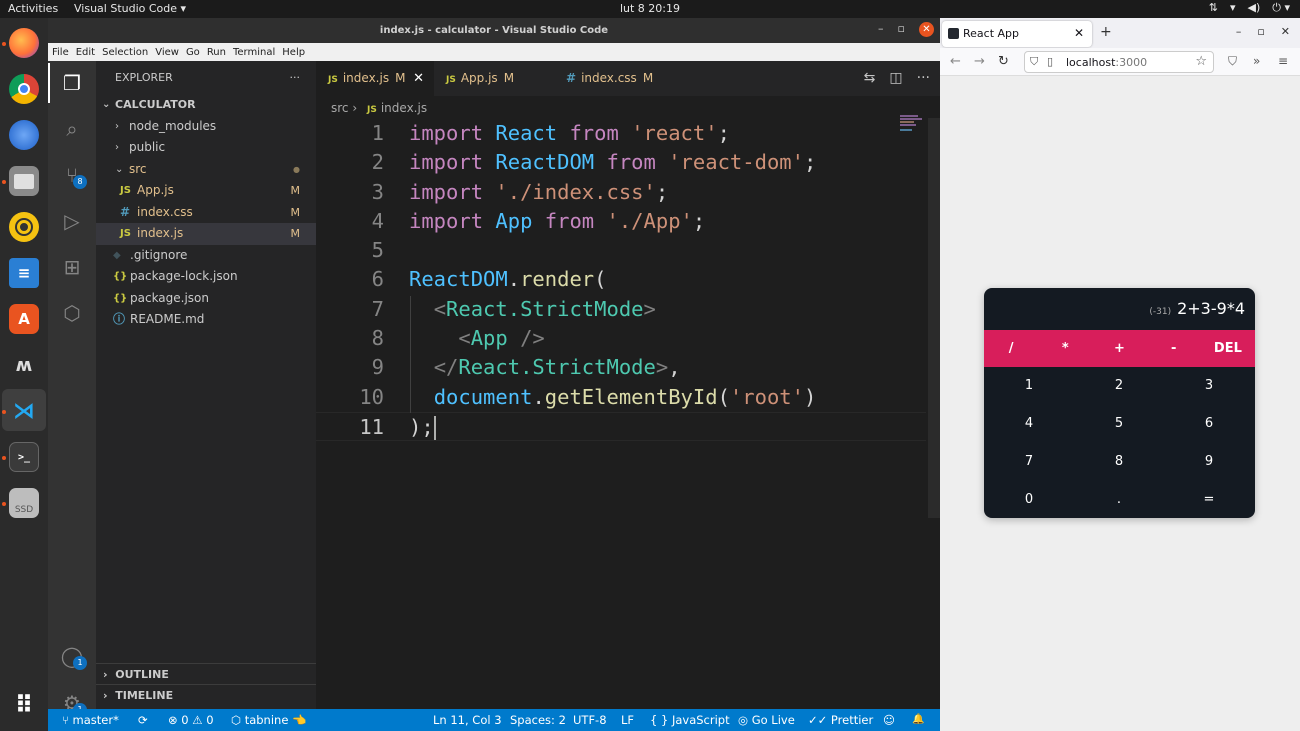 This screenshot has width=1300, height=731. What do you see at coordinates (621, 162) in the screenshot?
I see `code-line: 2 import ReactDOM from 'react-dom';` at bounding box center [621, 162].